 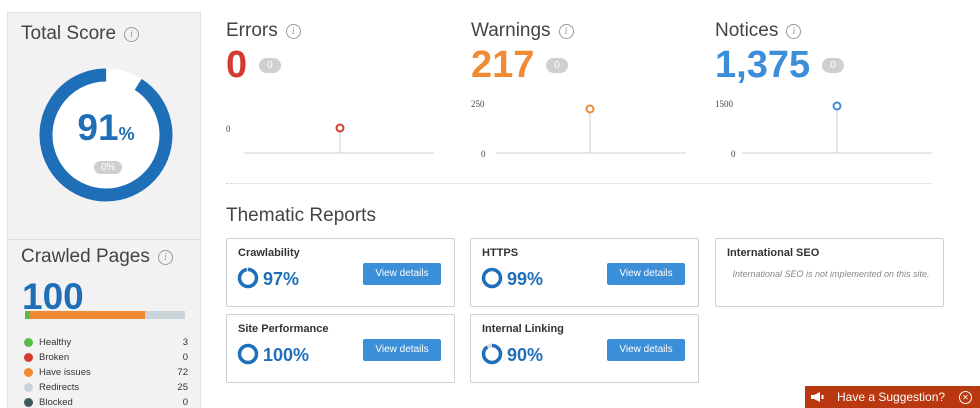 What do you see at coordinates (236, 65) in the screenshot?
I see `errors-value: 0` at bounding box center [236, 65].